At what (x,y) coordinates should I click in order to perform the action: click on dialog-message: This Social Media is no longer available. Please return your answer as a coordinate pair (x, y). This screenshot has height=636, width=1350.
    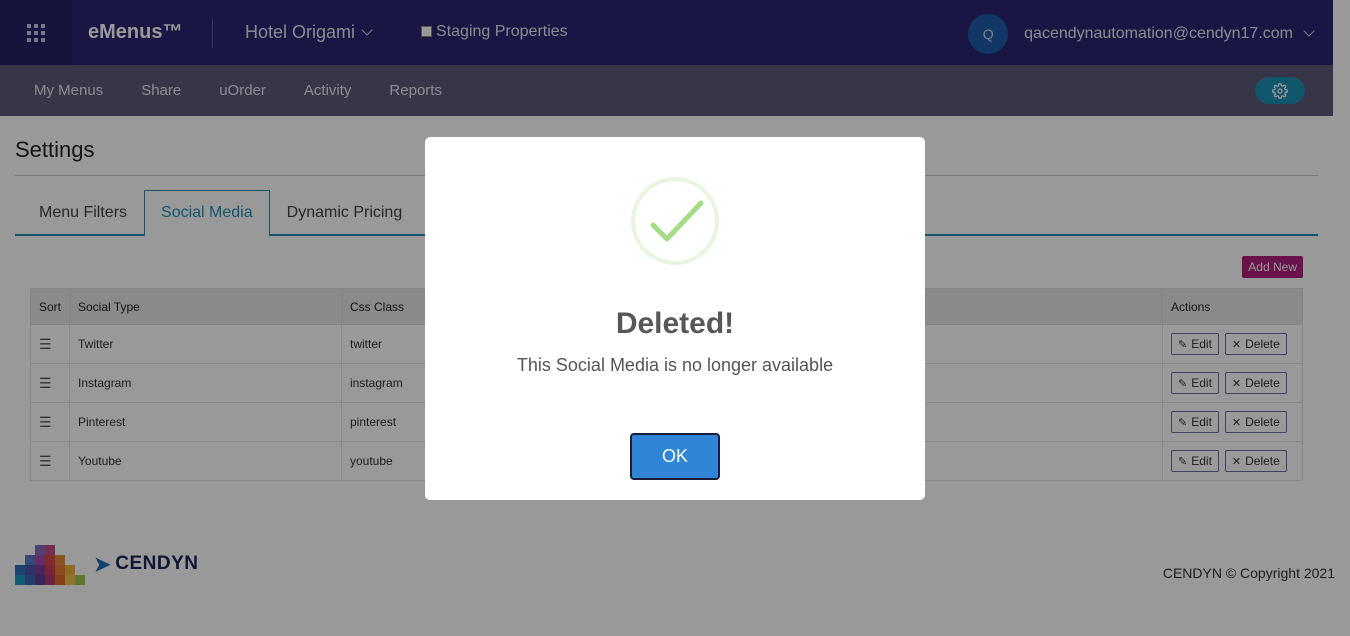
    Looking at the image, I should click on (675, 365).